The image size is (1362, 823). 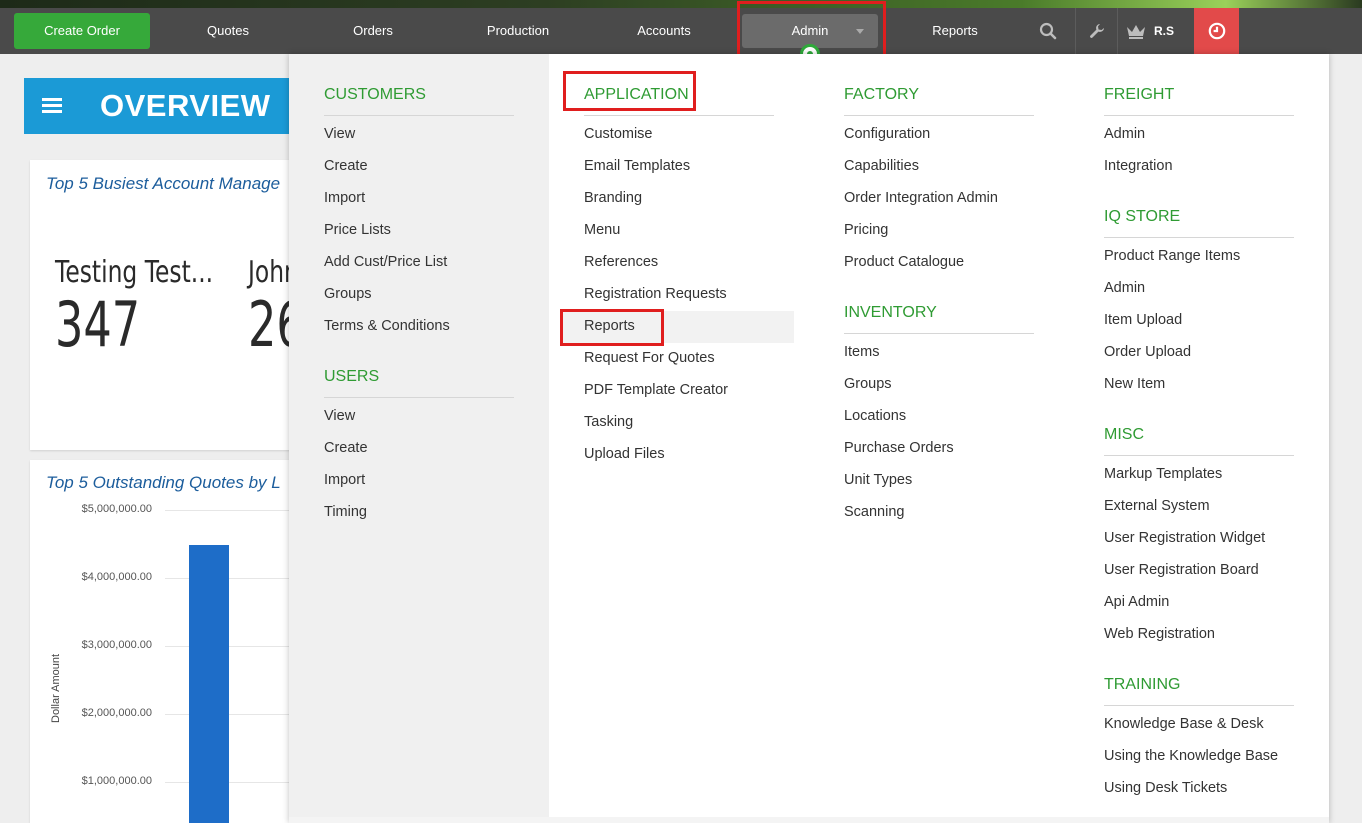 I want to click on clock-icon, so click(x=1216, y=31).